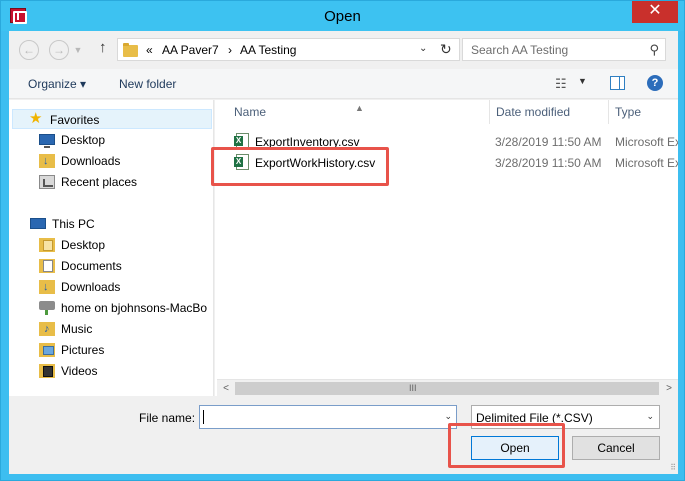 The height and width of the screenshot is (481, 685). What do you see at coordinates (59, 50) in the screenshot?
I see `forward-button: →` at bounding box center [59, 50].